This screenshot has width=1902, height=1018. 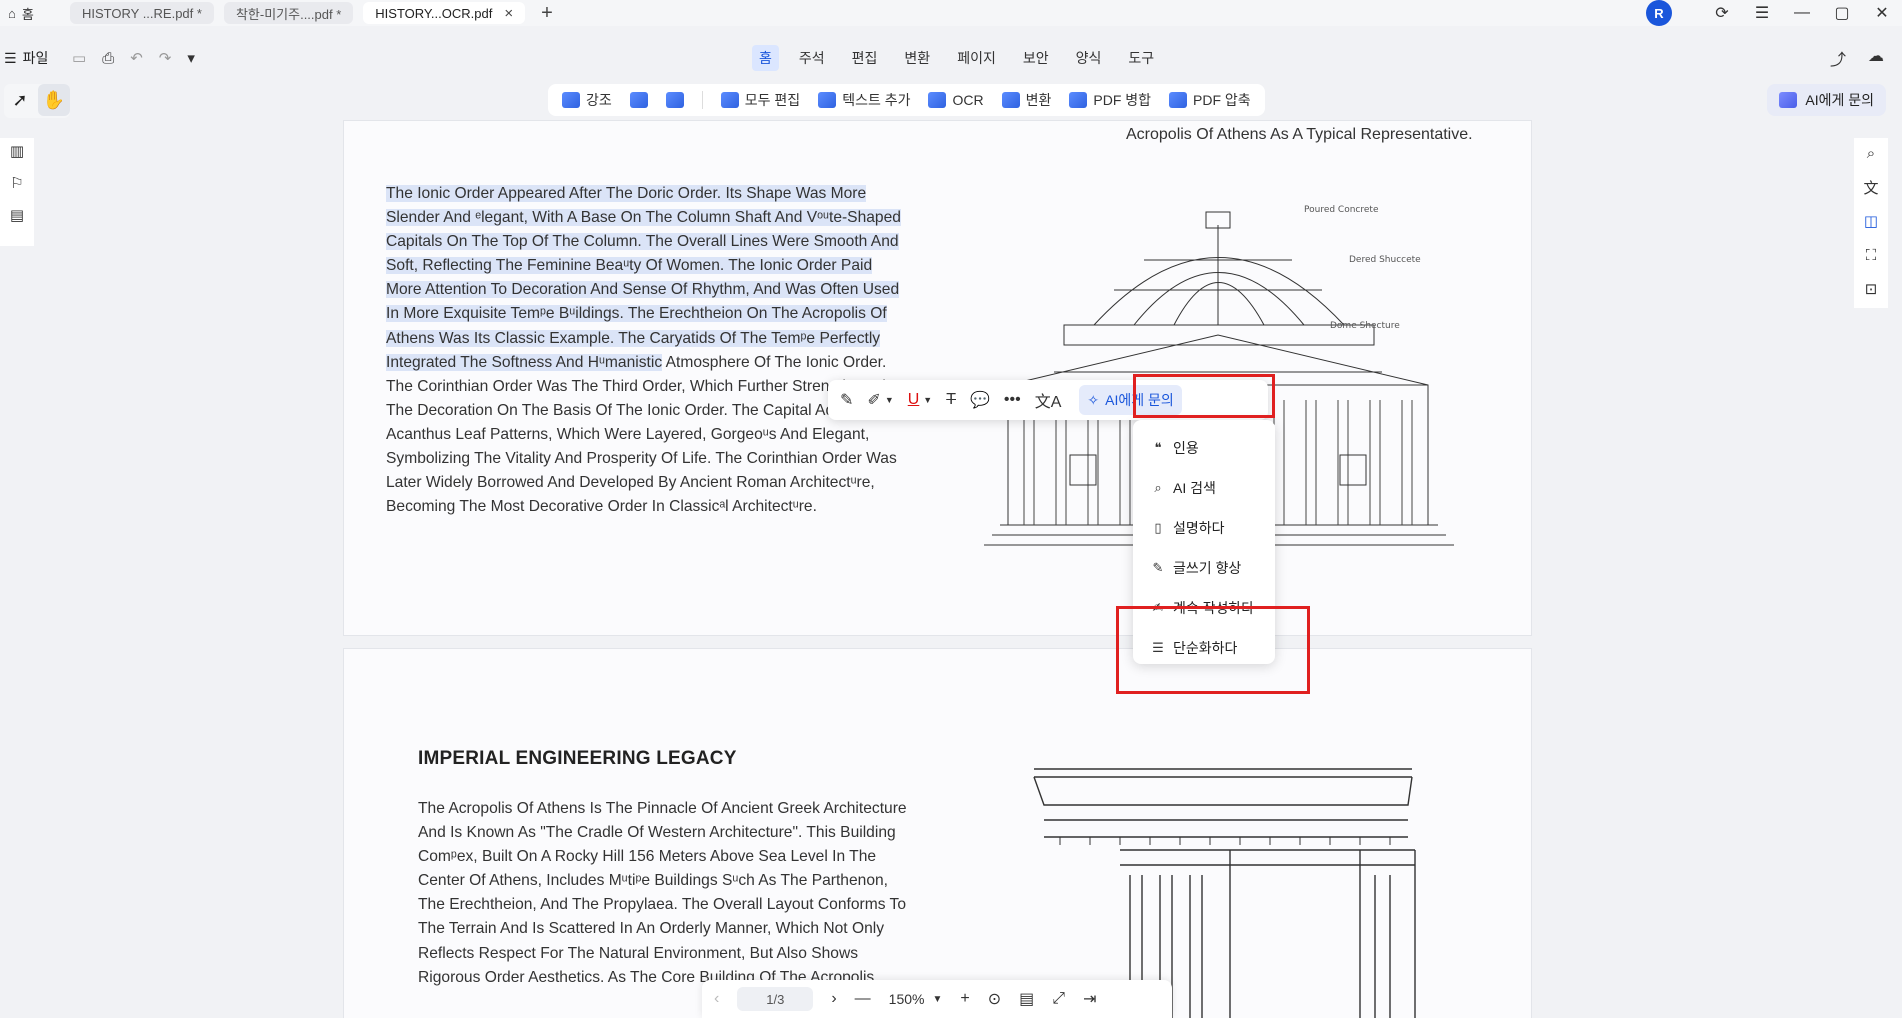 I want to click on home-tab-label: 홈, so click(x=27, y=14).